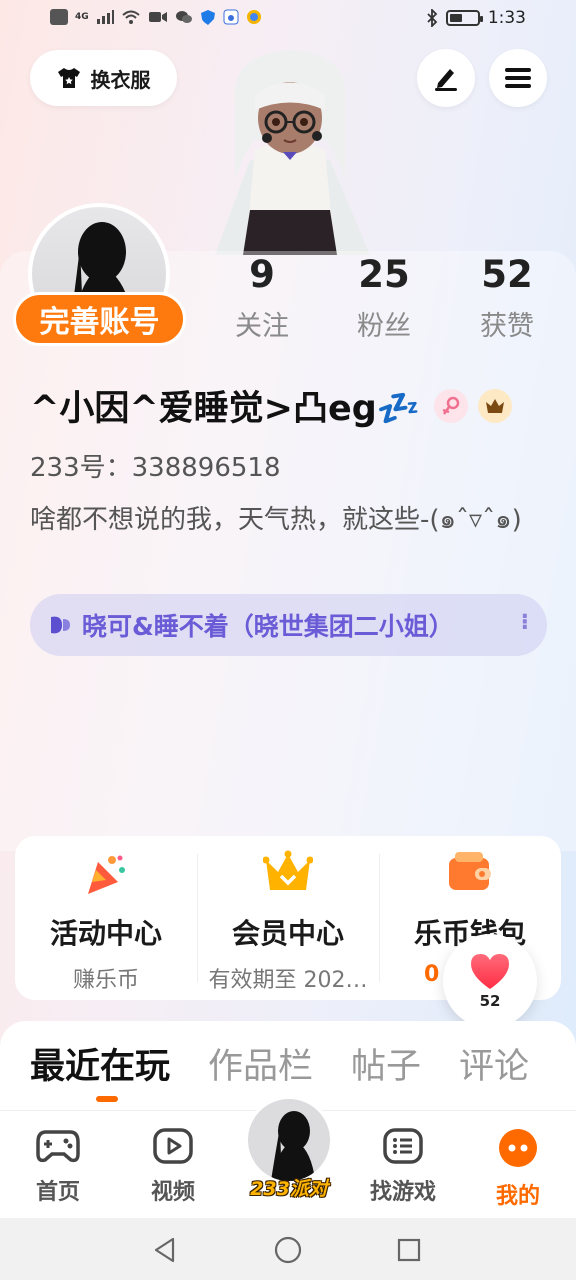 The image size is (576, 1280). Describe the element at coordinates (262, 274) in the screenshot. I see `stat-following-count: 9` at that location.